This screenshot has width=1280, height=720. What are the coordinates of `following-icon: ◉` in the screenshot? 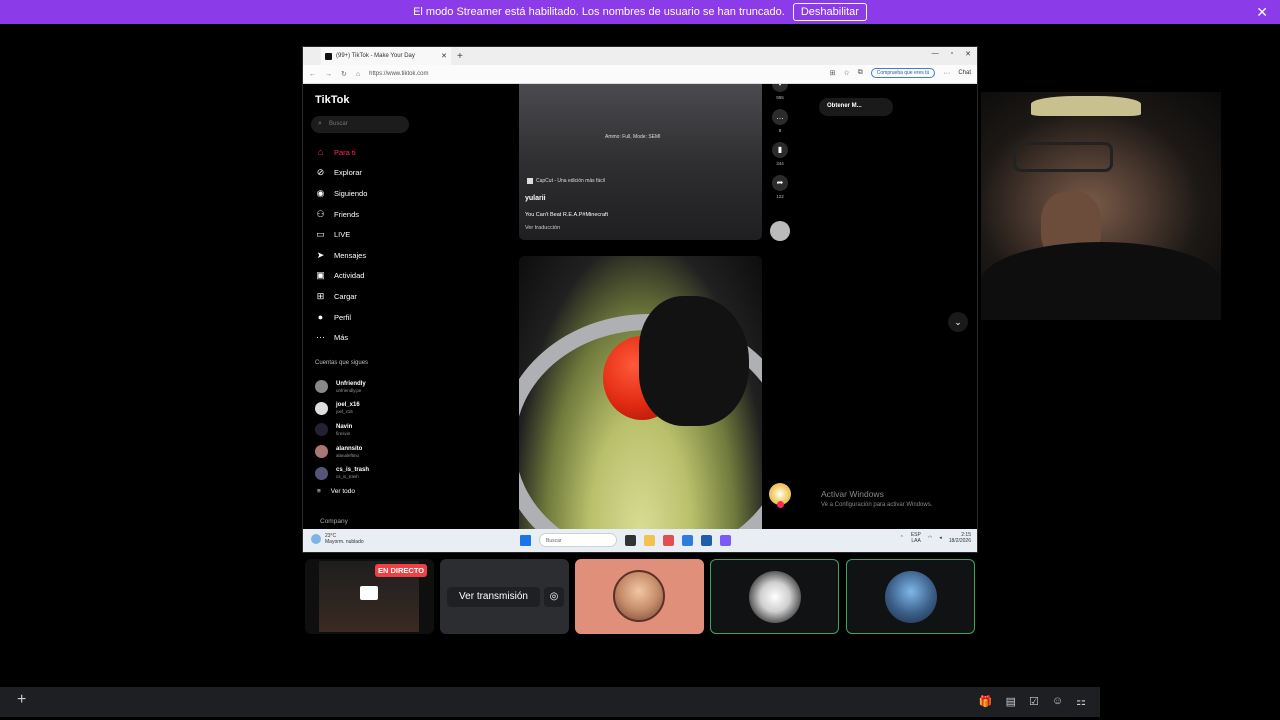 It's located at (320, 192).